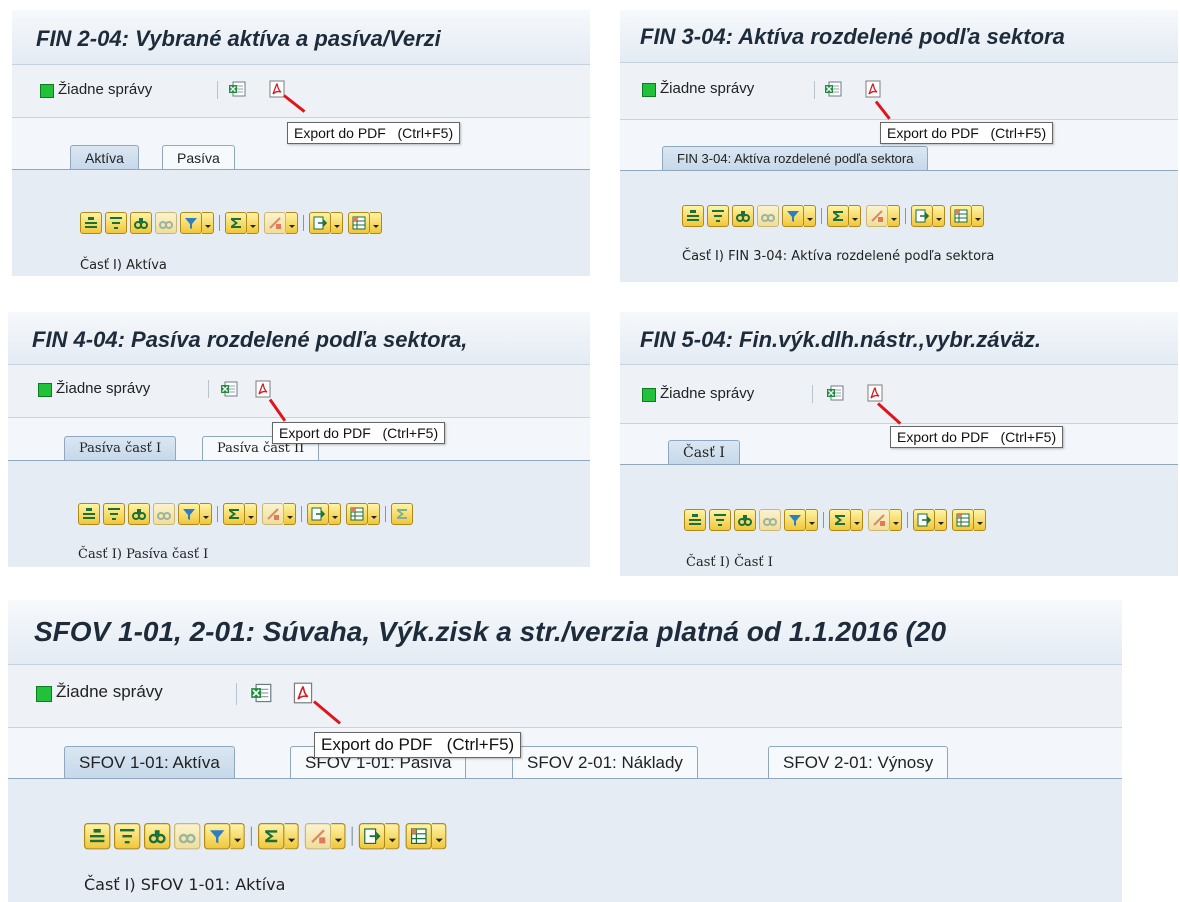 The image size is (1180, 902). What do you see at coordinates (120, 448) in the screenshot?
I see `tab-pasiva-cast-1: Pasíva časť I` at bounding box center [120, 448].